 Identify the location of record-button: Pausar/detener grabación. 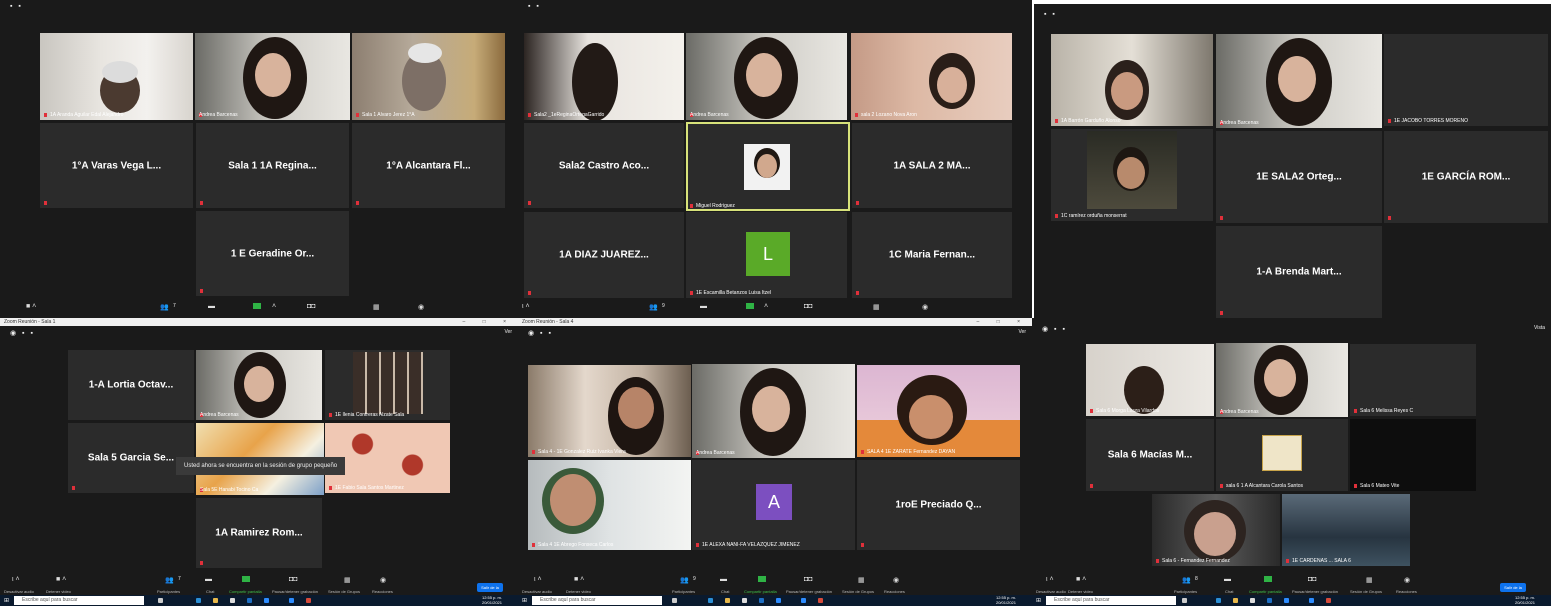
(809, 591).